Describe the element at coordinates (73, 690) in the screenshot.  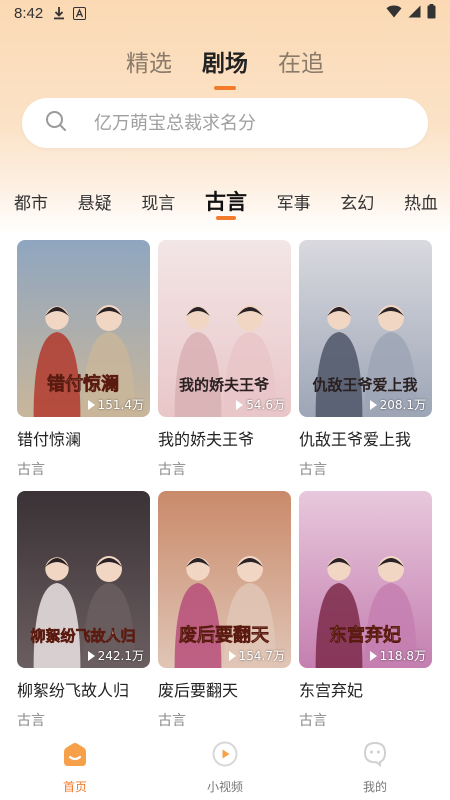
I see `drama-title: 柳絮纷飞故人归` at that location.